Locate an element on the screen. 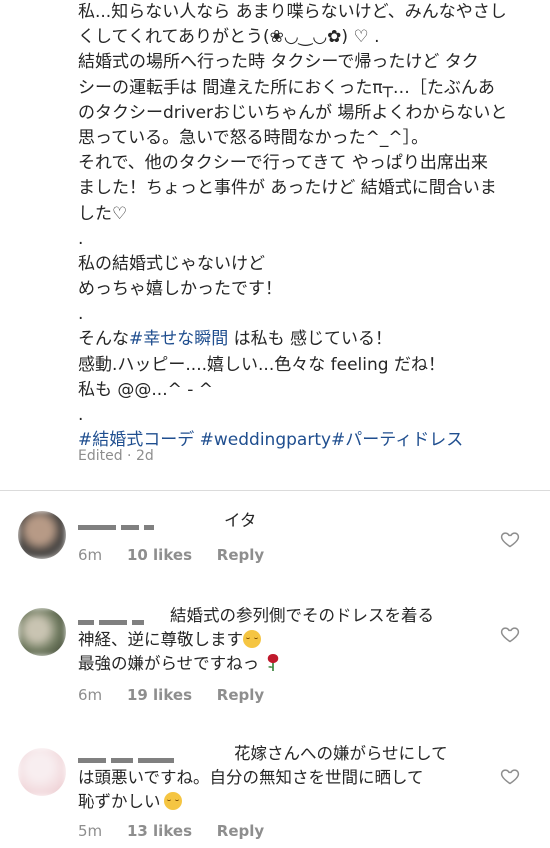  caption-text: そんな is located at coordinates (103, 339).